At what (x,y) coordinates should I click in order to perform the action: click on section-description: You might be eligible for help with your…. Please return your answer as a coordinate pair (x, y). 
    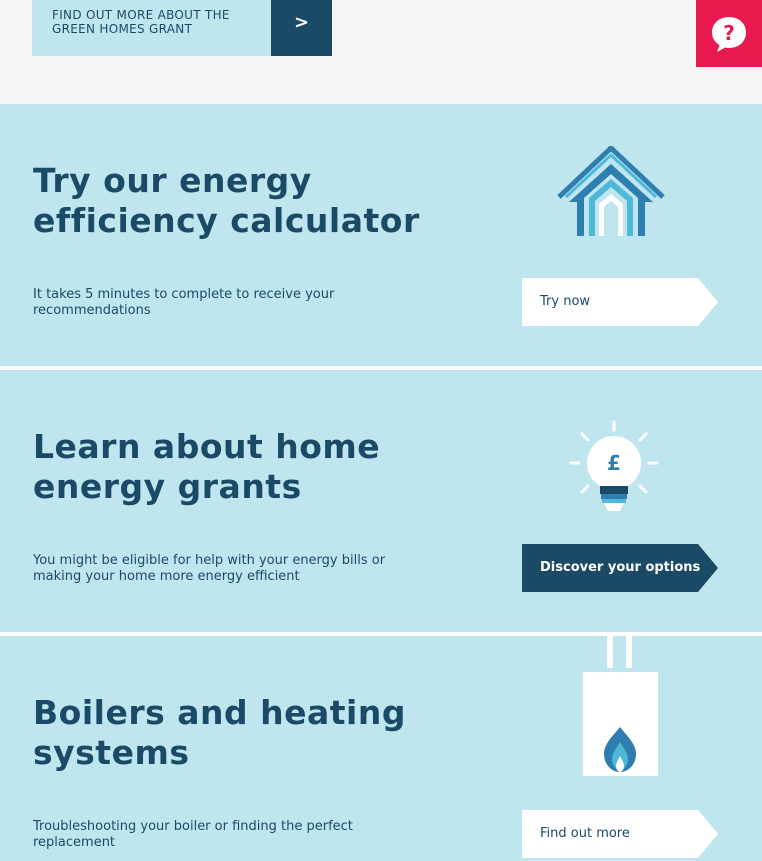
    Looking at the image, I should click on (209, 568).